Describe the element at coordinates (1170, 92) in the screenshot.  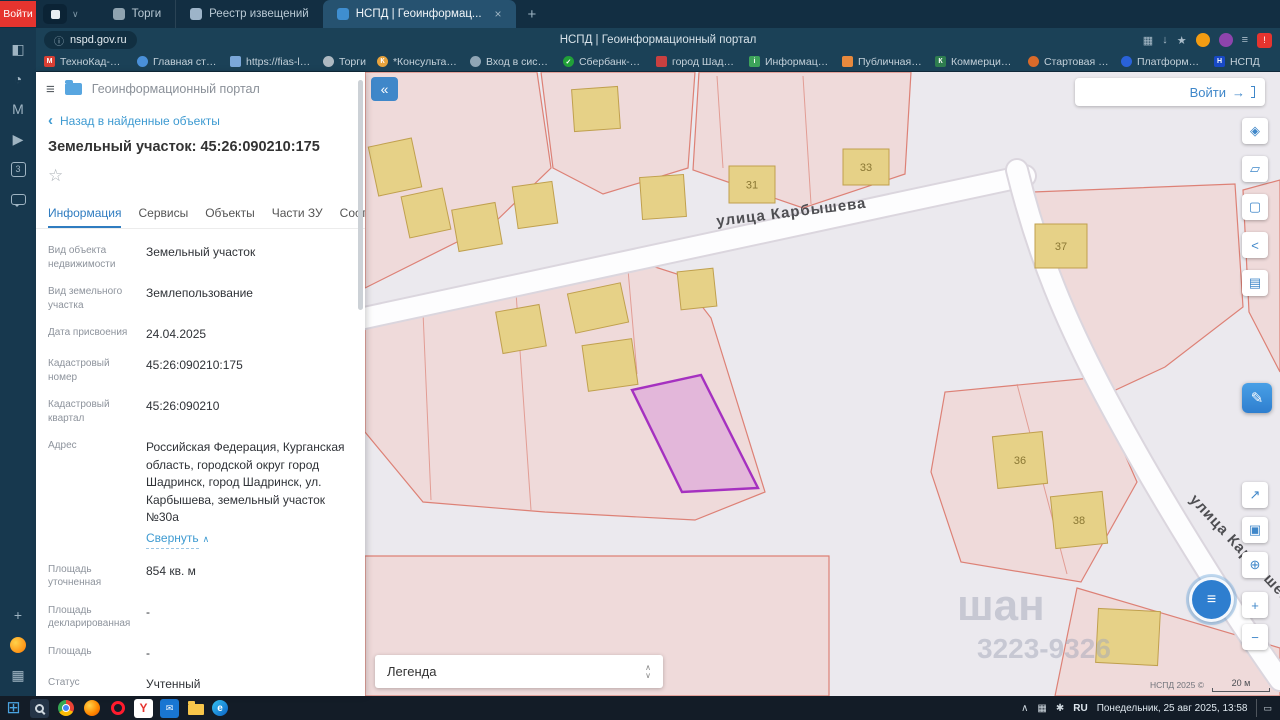
I see `map-login-button: Войти →` at that location.